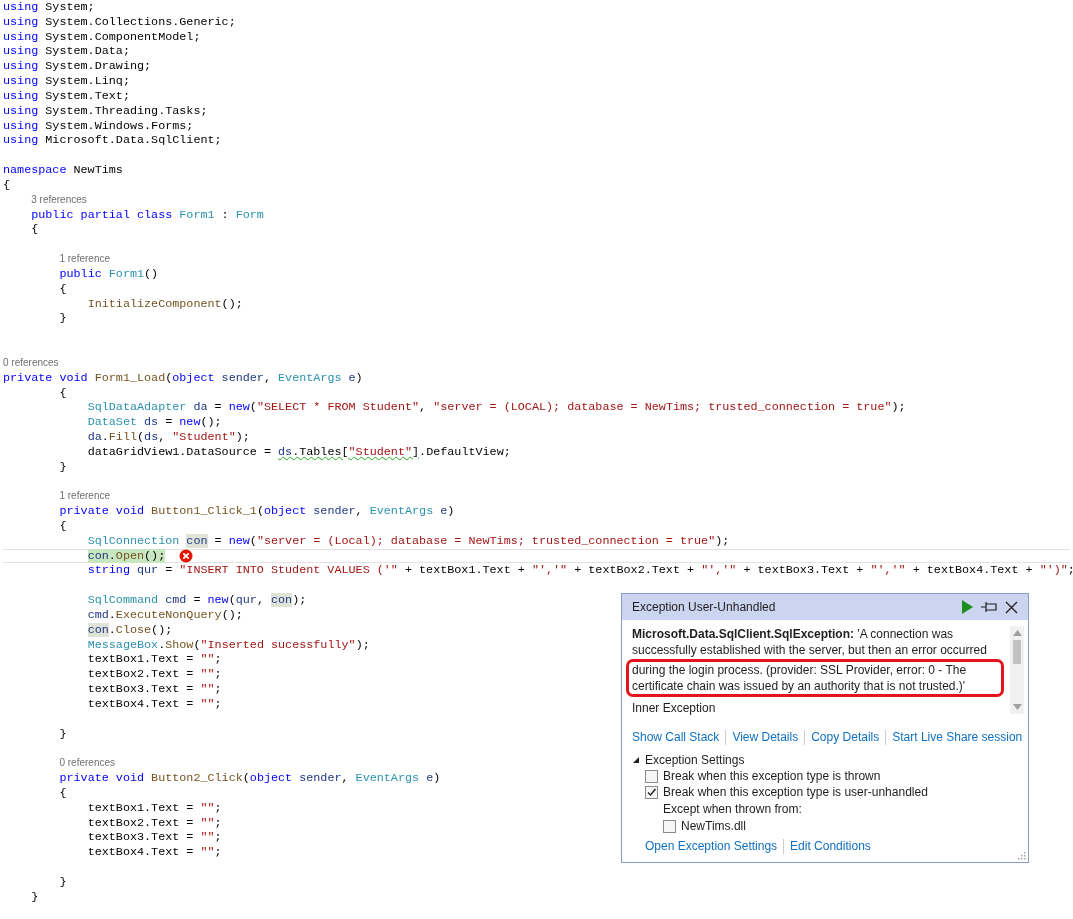 The height and width of the screenshot is (919, 1073). What do you see at coordinates (66, 96) in the screenshot?
I see `code-line: using System.Text;` at bounding box center [66, 96].